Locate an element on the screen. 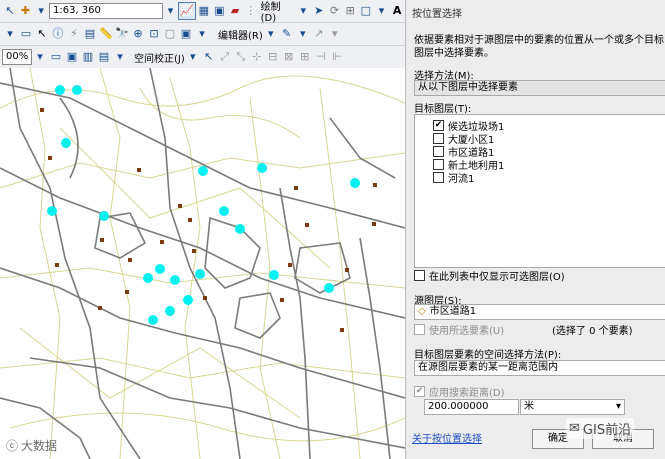  edgematch-icon: ⊩ is located at coordinates (337, 57).